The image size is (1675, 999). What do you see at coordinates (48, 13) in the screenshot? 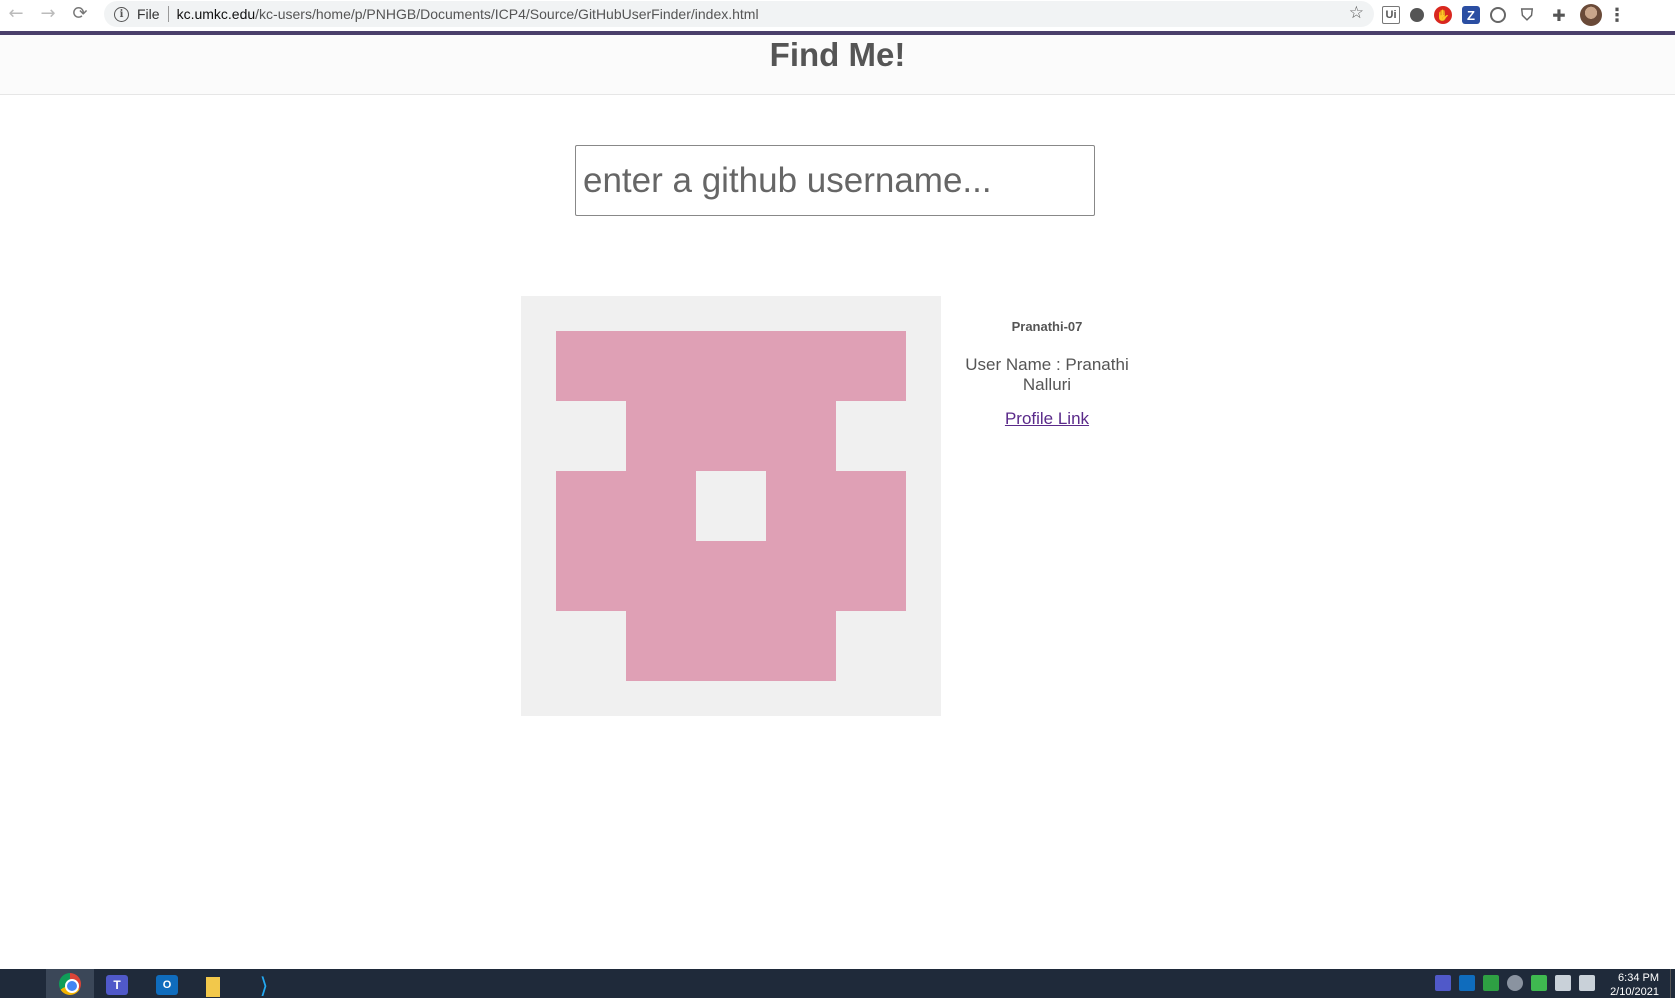
I see `forward-button: →` at bounding box center [48, 13].